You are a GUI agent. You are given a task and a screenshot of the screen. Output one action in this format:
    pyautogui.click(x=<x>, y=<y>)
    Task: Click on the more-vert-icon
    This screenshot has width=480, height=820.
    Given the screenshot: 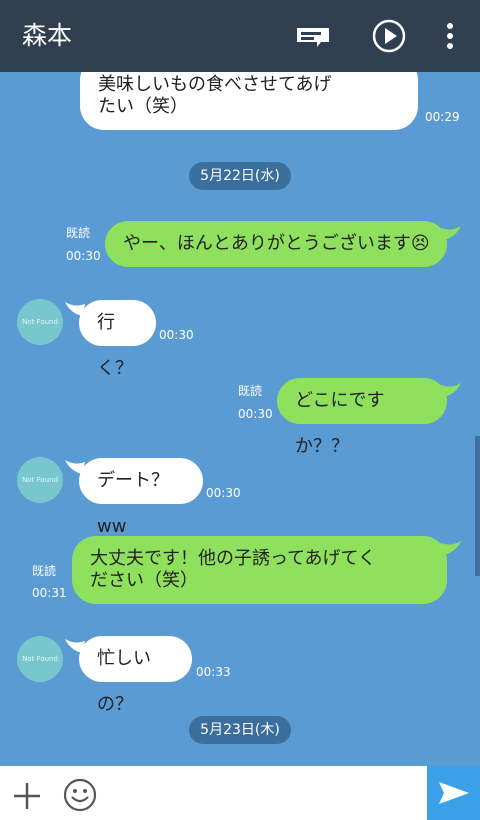 What is the action you would take?
    pyautogui.click(x=450, y=36)
    